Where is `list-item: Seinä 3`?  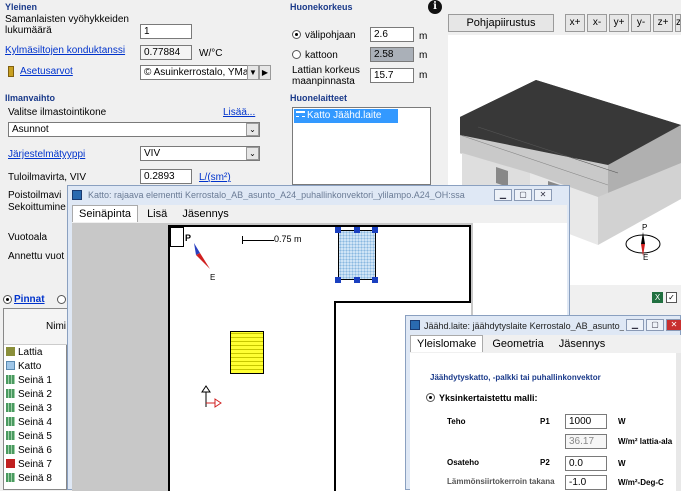
list-item: Seinä 3 is located at coordinates (36, 409).